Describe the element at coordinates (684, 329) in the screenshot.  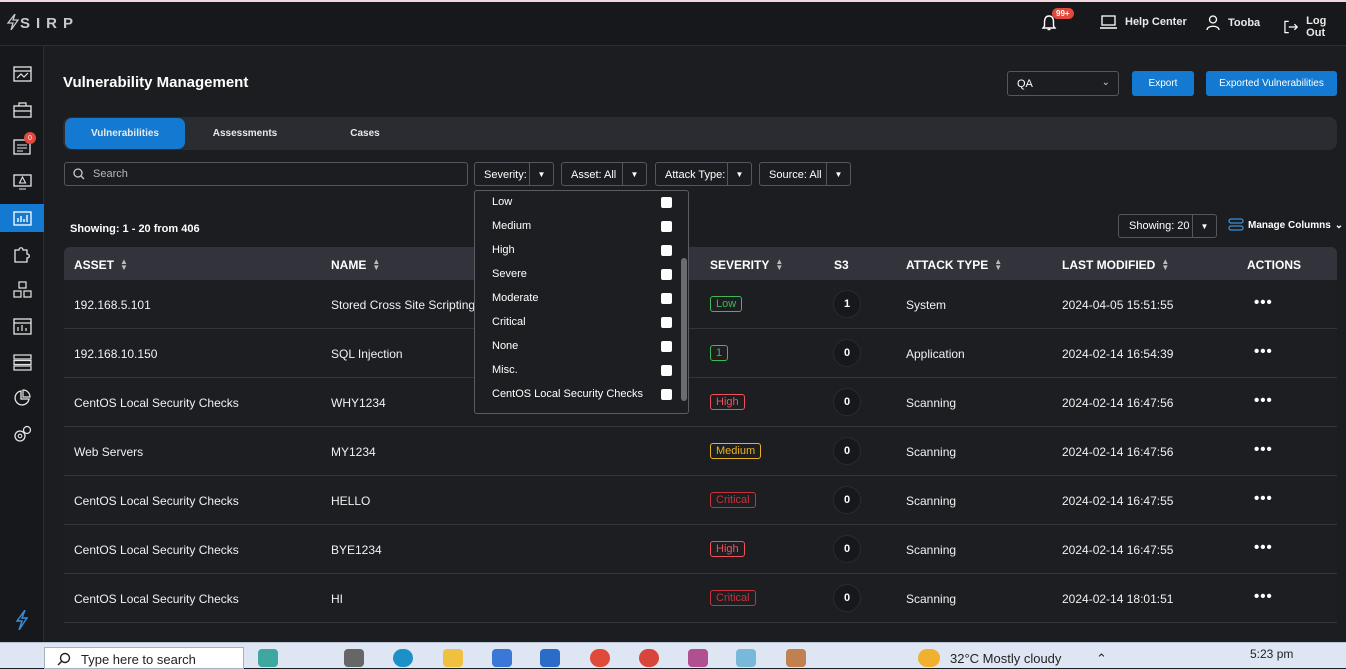
I see `dropdown-scrollbar` at that location.